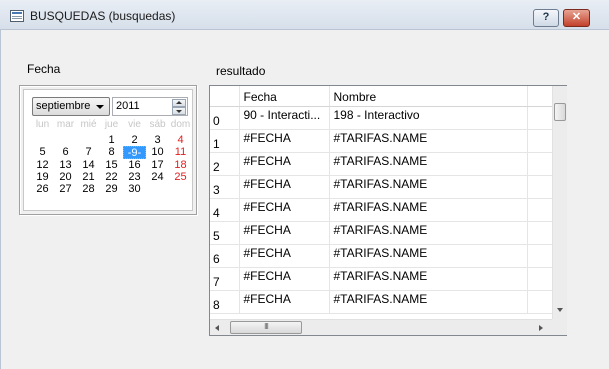 This screenshot has width=609, height=369. I want to click on row-index: 8, so click(225, 302).